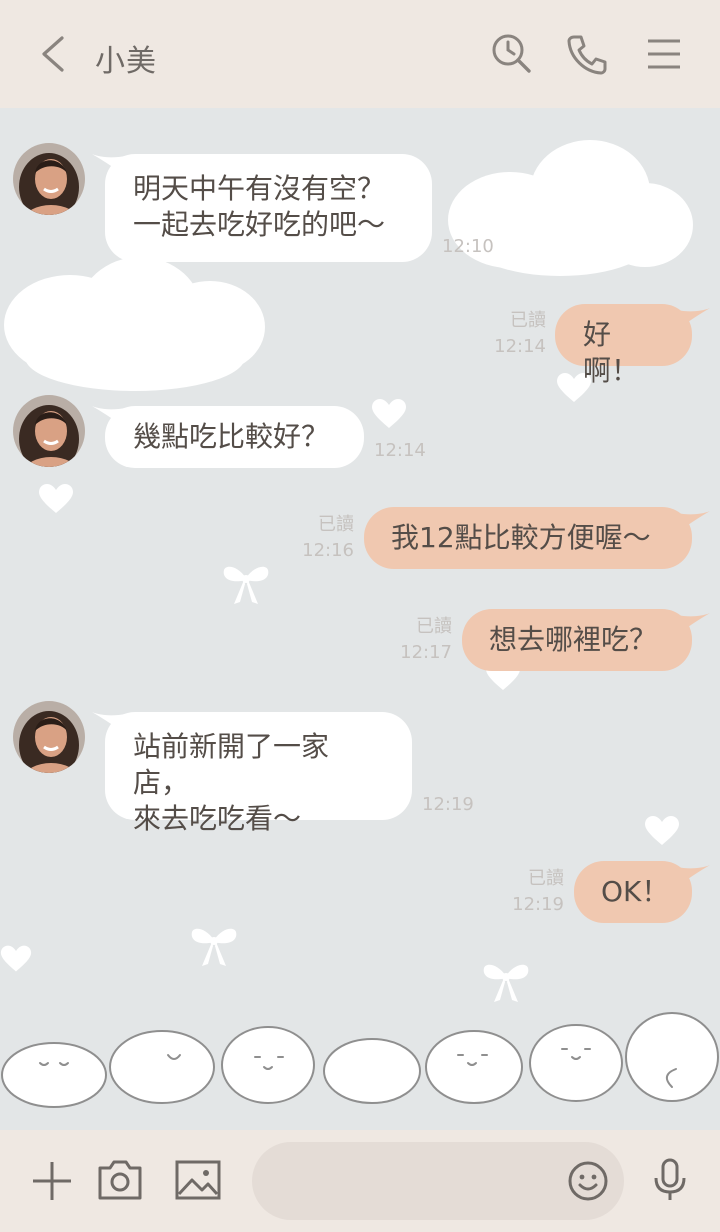 The height and width of the screenshot is (1232, 720). What do you see at coordinates (360, 1060) in the screenshot?
I see `fluffy-cats-illustration` at bounding box center [360, 1060].